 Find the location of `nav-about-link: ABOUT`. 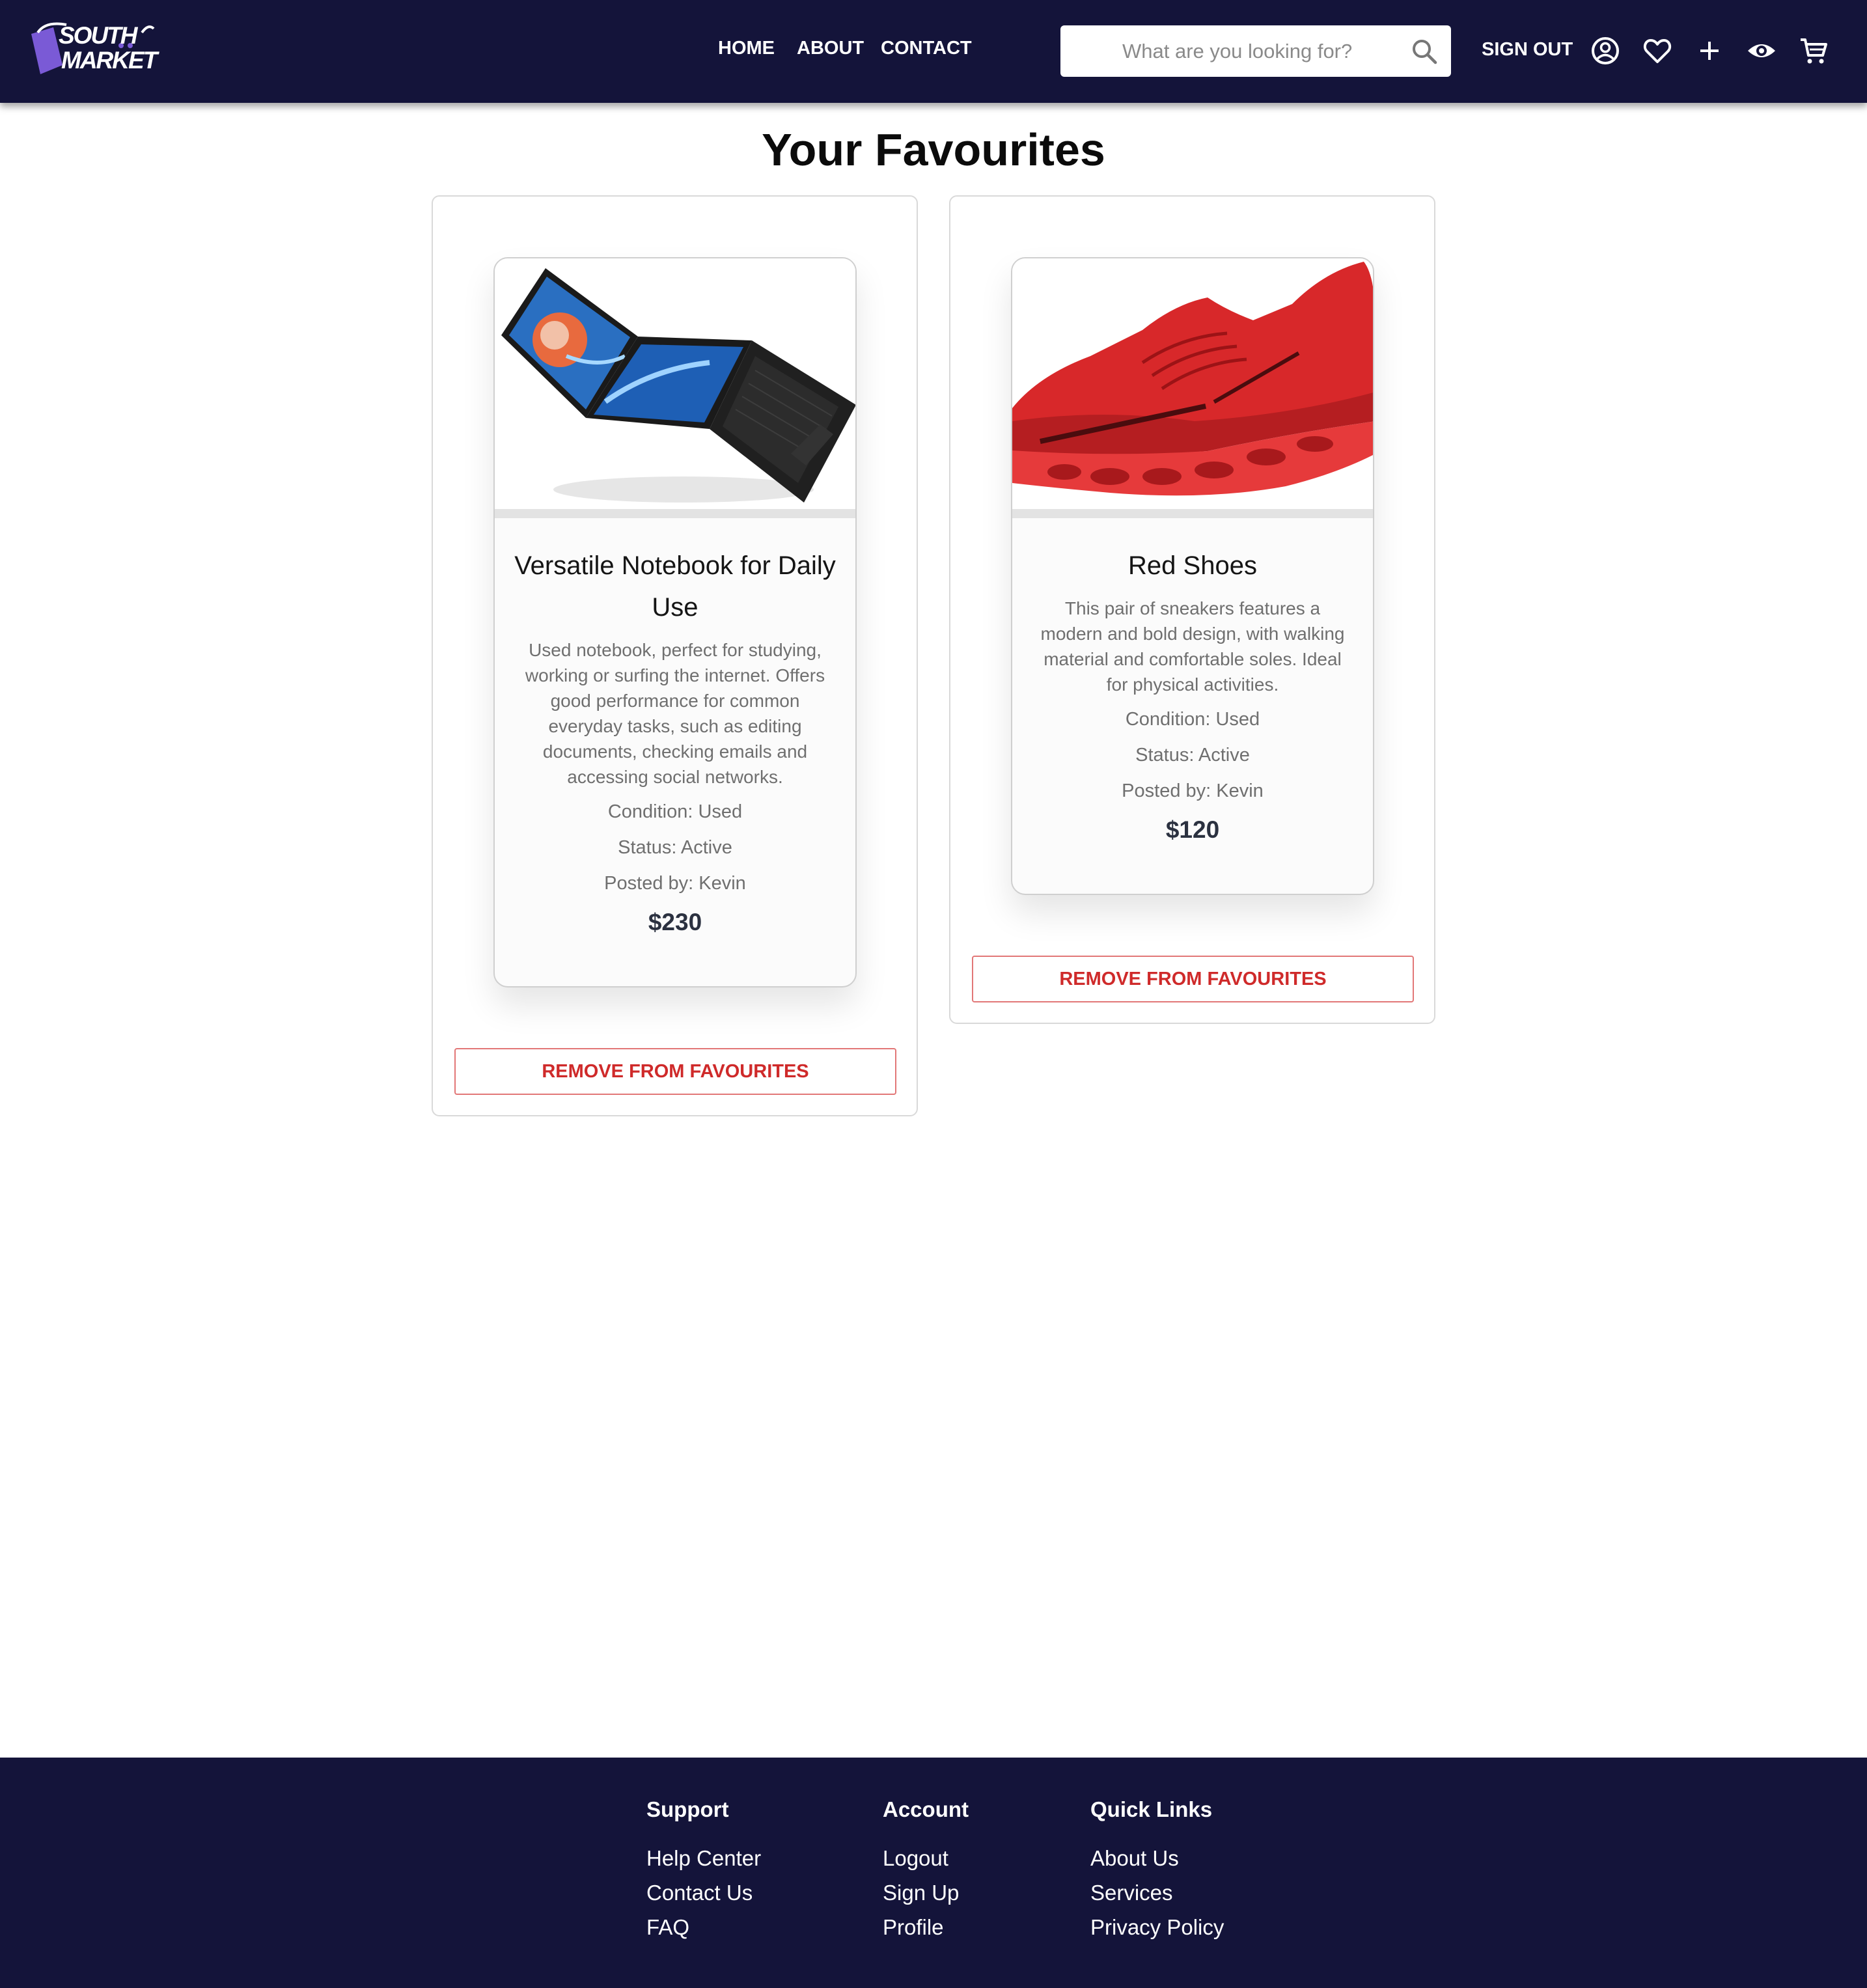

nav-about-link: ABOUT is located at coordinates (830, 49).